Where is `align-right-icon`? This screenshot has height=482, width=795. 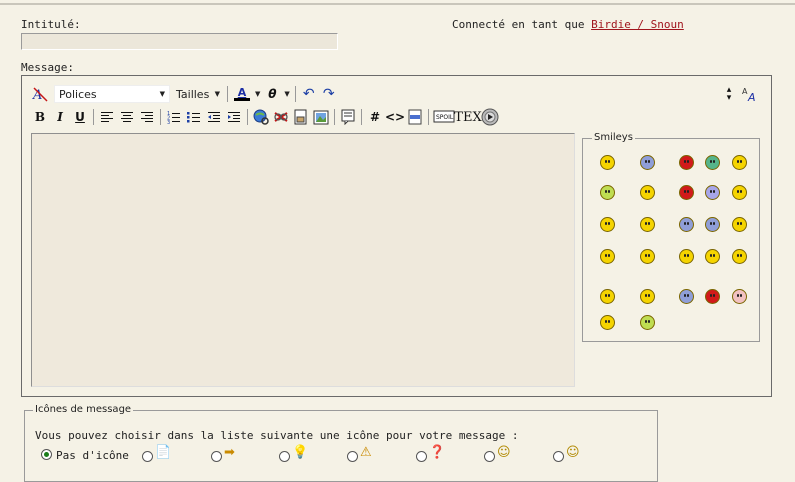 align-right-icon is located at coordinates (147, 117).